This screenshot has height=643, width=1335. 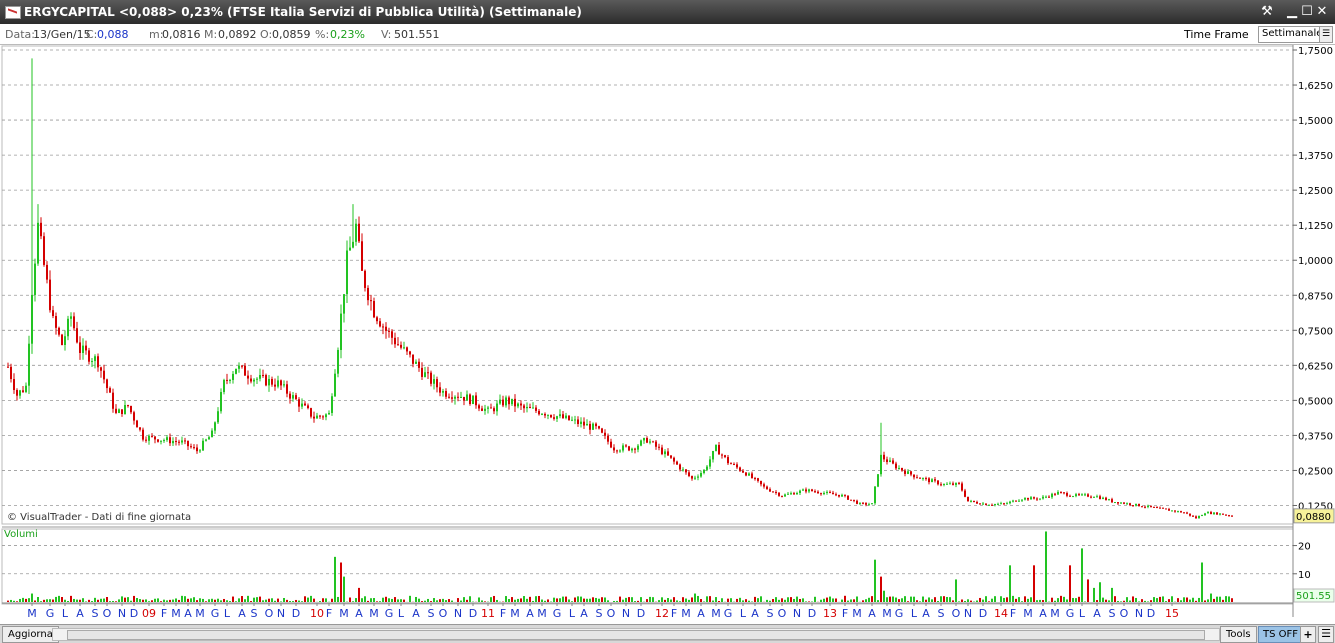 What do you see at coordinates (1307, 11) in the screenshot?
I see `maximize-button: ☐` at bounding box center [1307, 11].